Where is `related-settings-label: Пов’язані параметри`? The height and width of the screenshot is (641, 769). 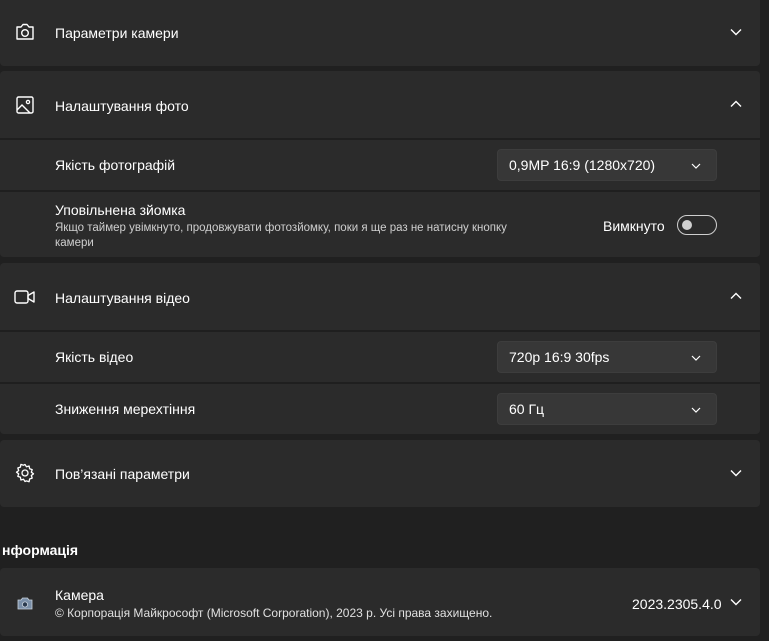 related-settings-label: Пов’язані параметри is located at coordinates (122, 474).